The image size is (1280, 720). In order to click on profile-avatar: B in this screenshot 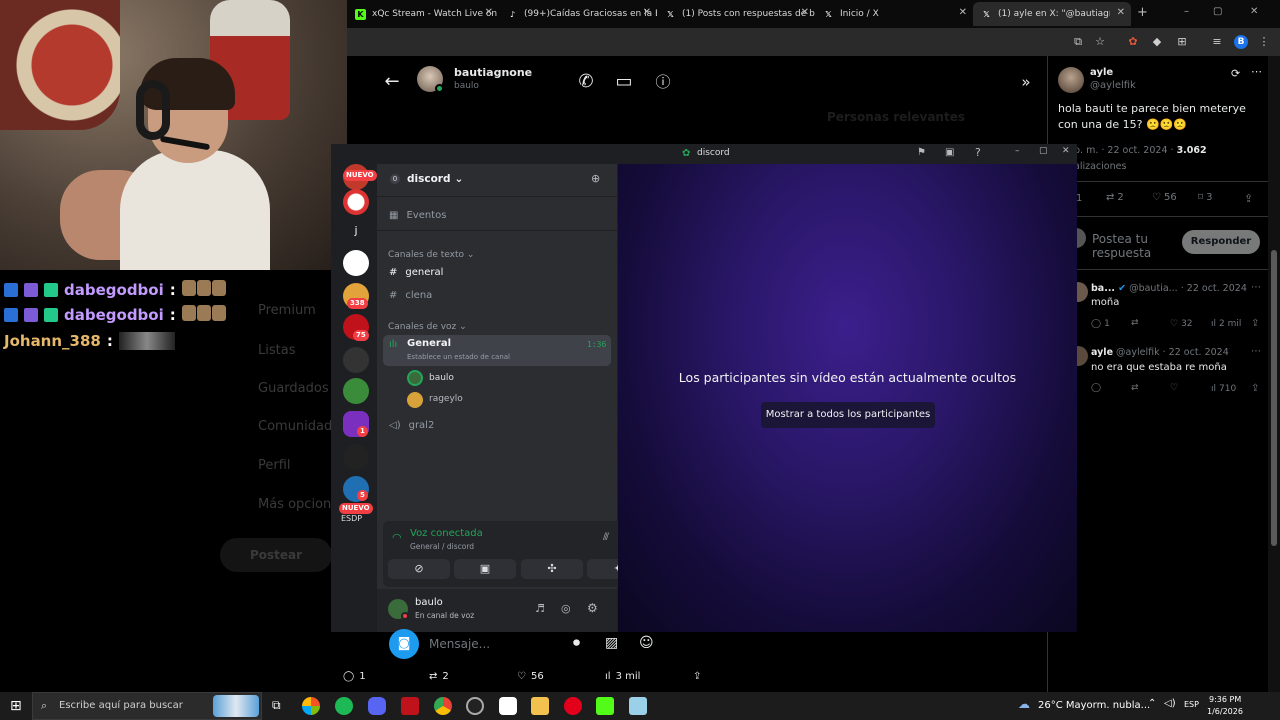, I will do `click(1241, 42)`.